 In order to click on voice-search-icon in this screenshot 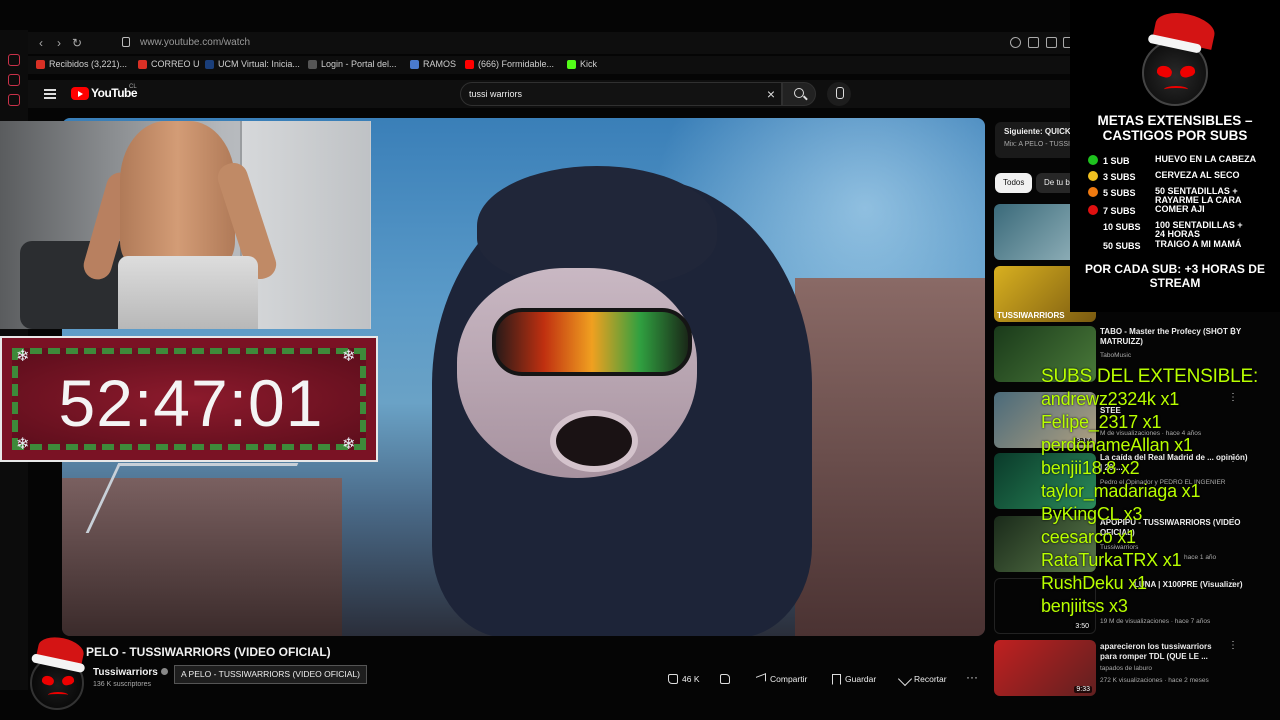, I will do `click(839, 94)`.